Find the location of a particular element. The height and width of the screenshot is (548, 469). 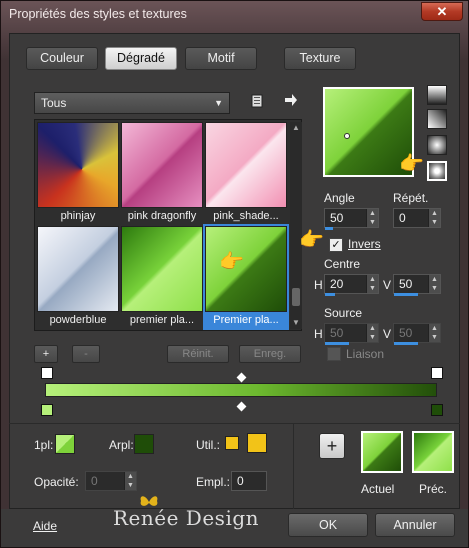

current-preview is located at coordinates (382, 452).